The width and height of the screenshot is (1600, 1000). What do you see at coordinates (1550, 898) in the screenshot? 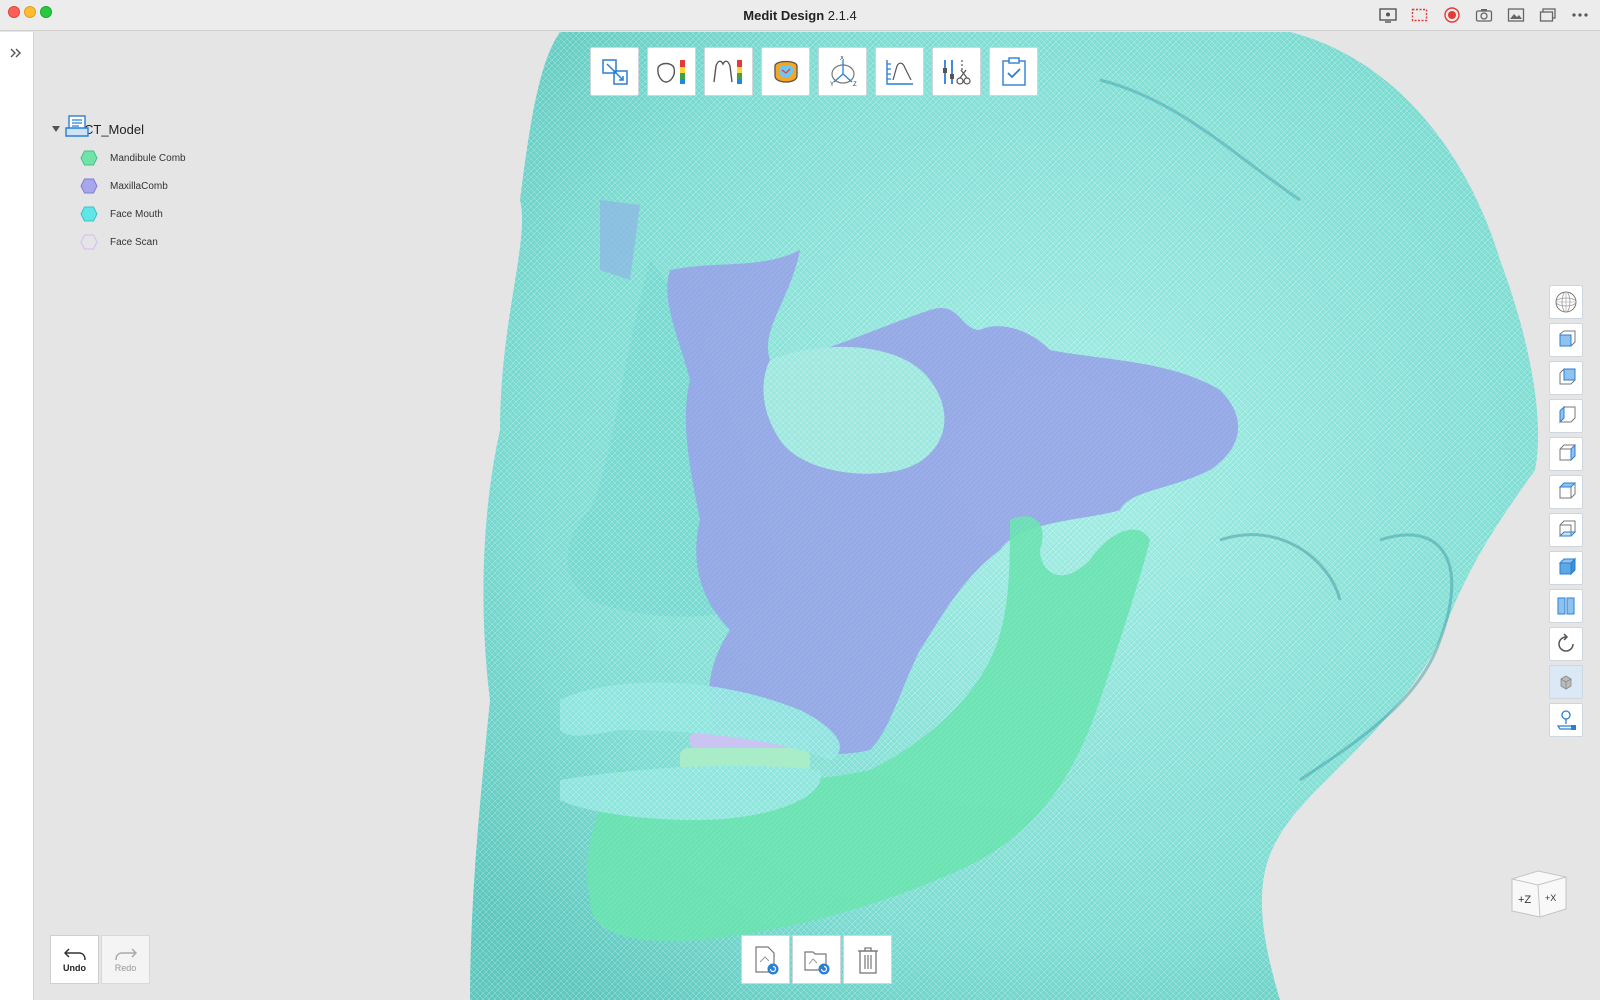
I see `cube-face-x-label: +X` at bounding box center [1550, 898].